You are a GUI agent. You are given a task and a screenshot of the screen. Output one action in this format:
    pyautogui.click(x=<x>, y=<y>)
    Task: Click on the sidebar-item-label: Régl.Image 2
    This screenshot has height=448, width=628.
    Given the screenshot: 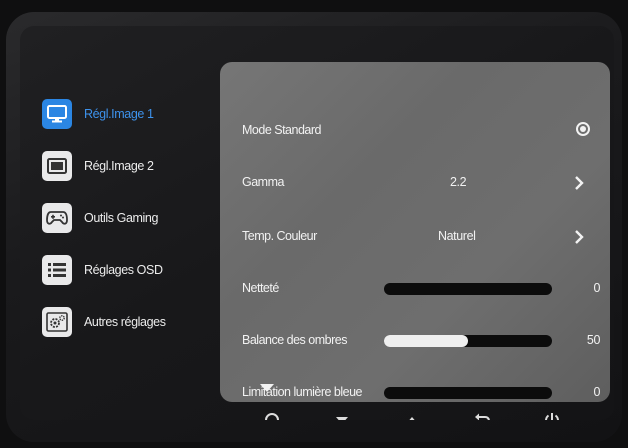 What is the action you would take?
    pyautogui.click(x=119, y=166)
    